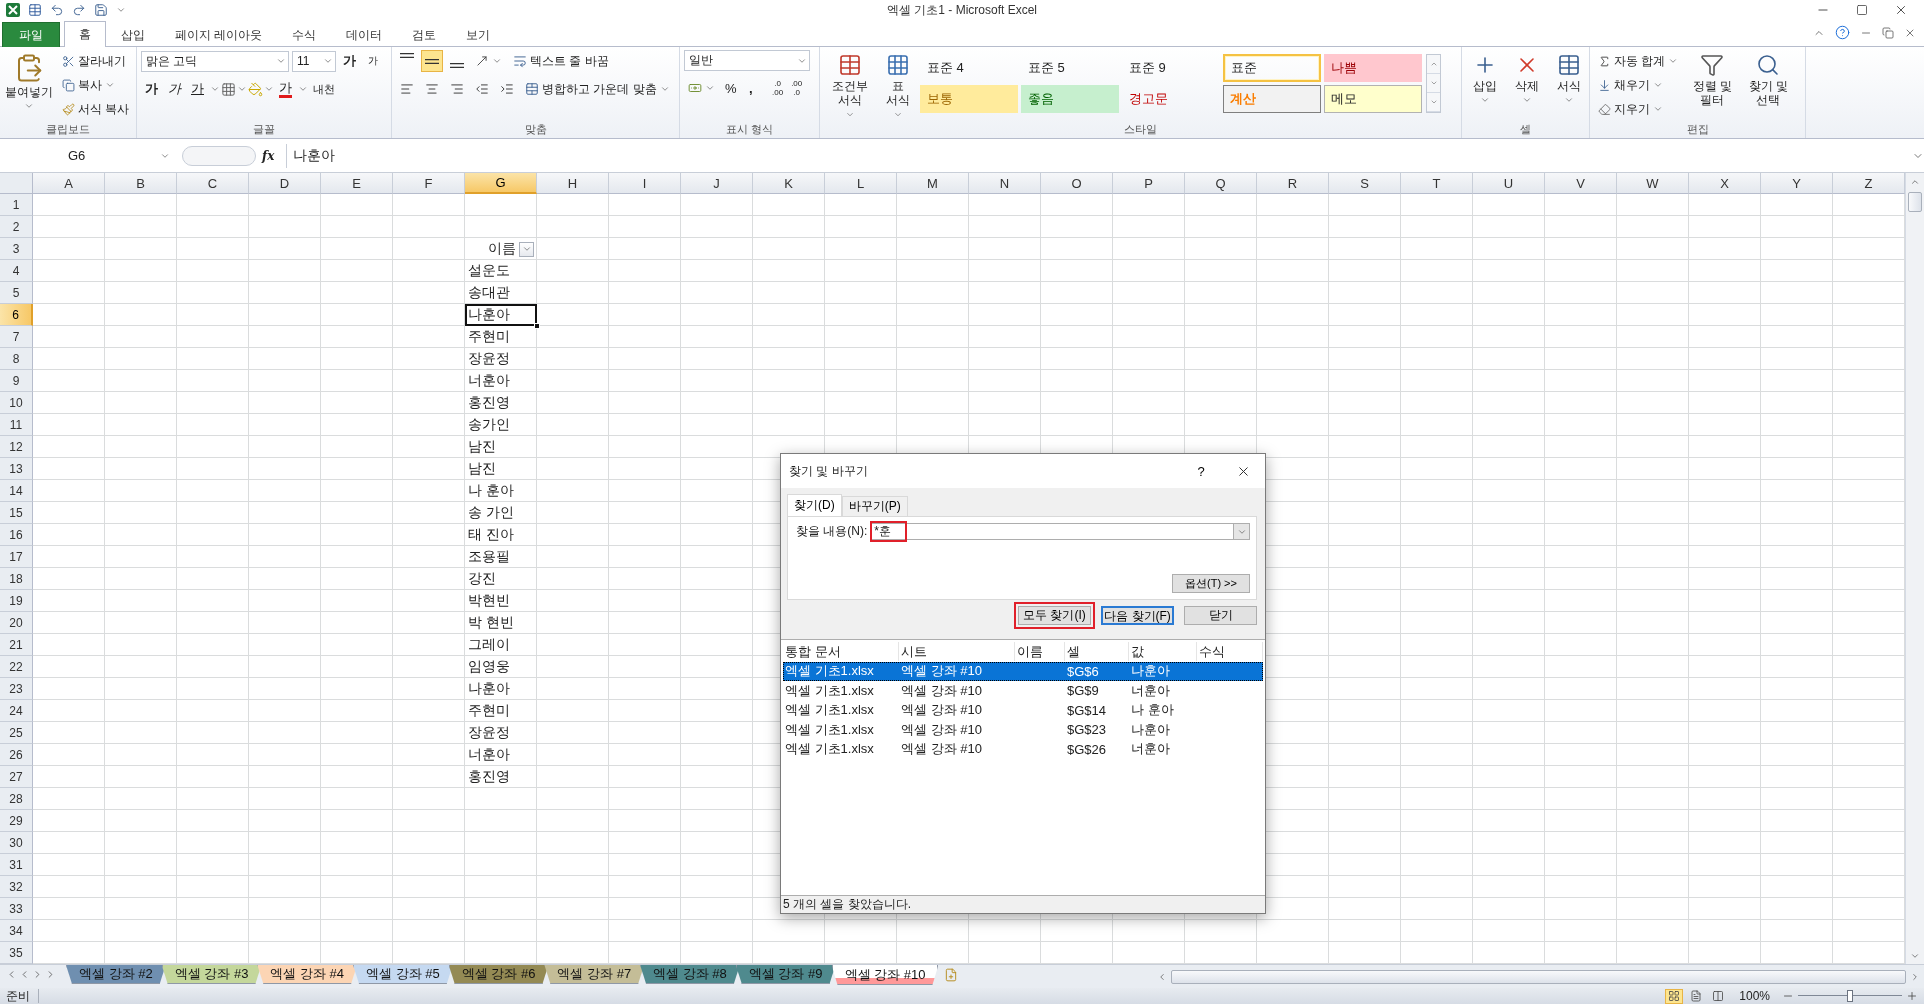 The width and height of the screenshot is (1924, 1004). I want to click on insert-cells-button: 삽입, so click(1485, 86).